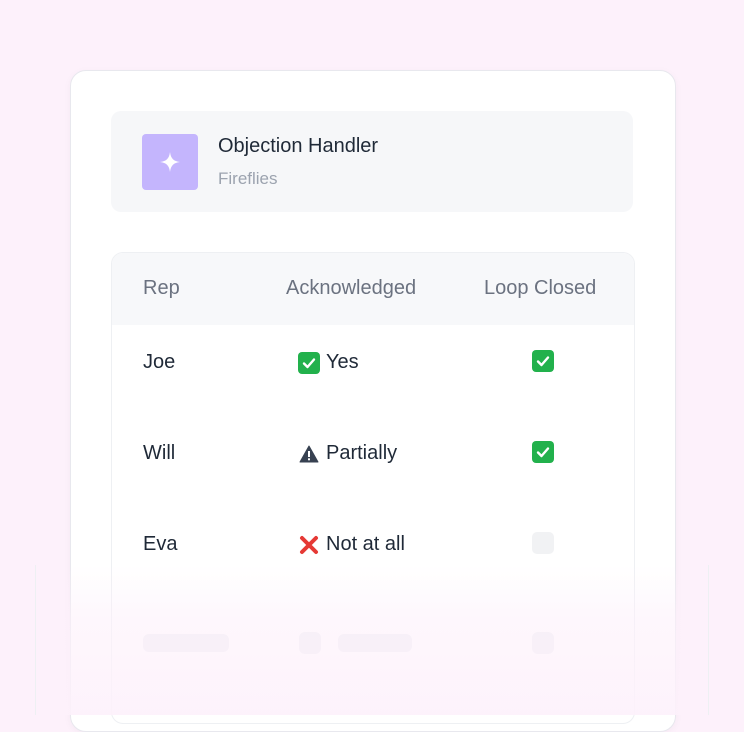 This screenshot has width=744, height=732. I want to click on column-header-acknowledged: Acknowledged, so click(351, 288).